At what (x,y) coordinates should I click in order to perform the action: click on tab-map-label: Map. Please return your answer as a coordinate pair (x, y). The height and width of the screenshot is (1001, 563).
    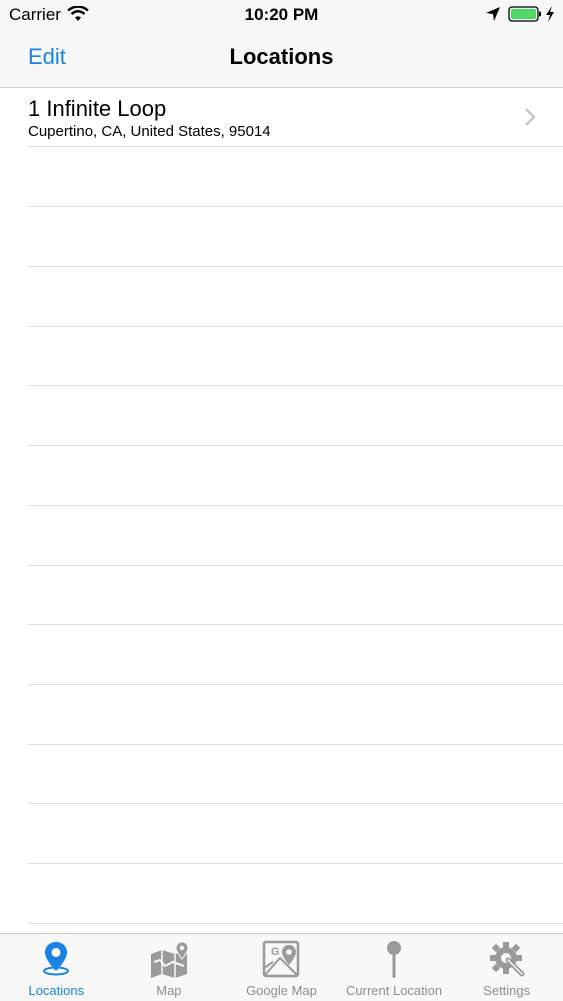
    Looking at the image, I should click on (169, 990).